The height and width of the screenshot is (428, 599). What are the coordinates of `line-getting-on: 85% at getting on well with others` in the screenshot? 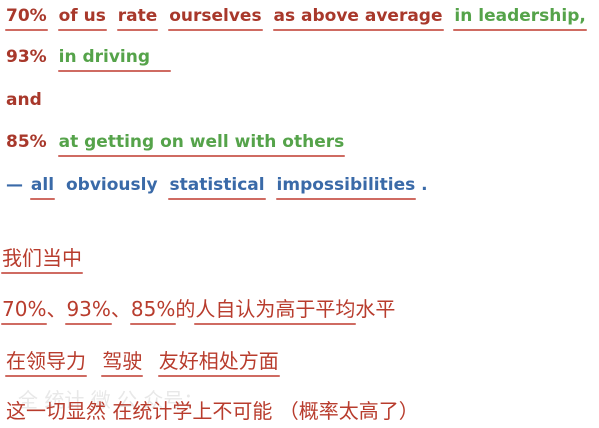 It's located at (175, 144).